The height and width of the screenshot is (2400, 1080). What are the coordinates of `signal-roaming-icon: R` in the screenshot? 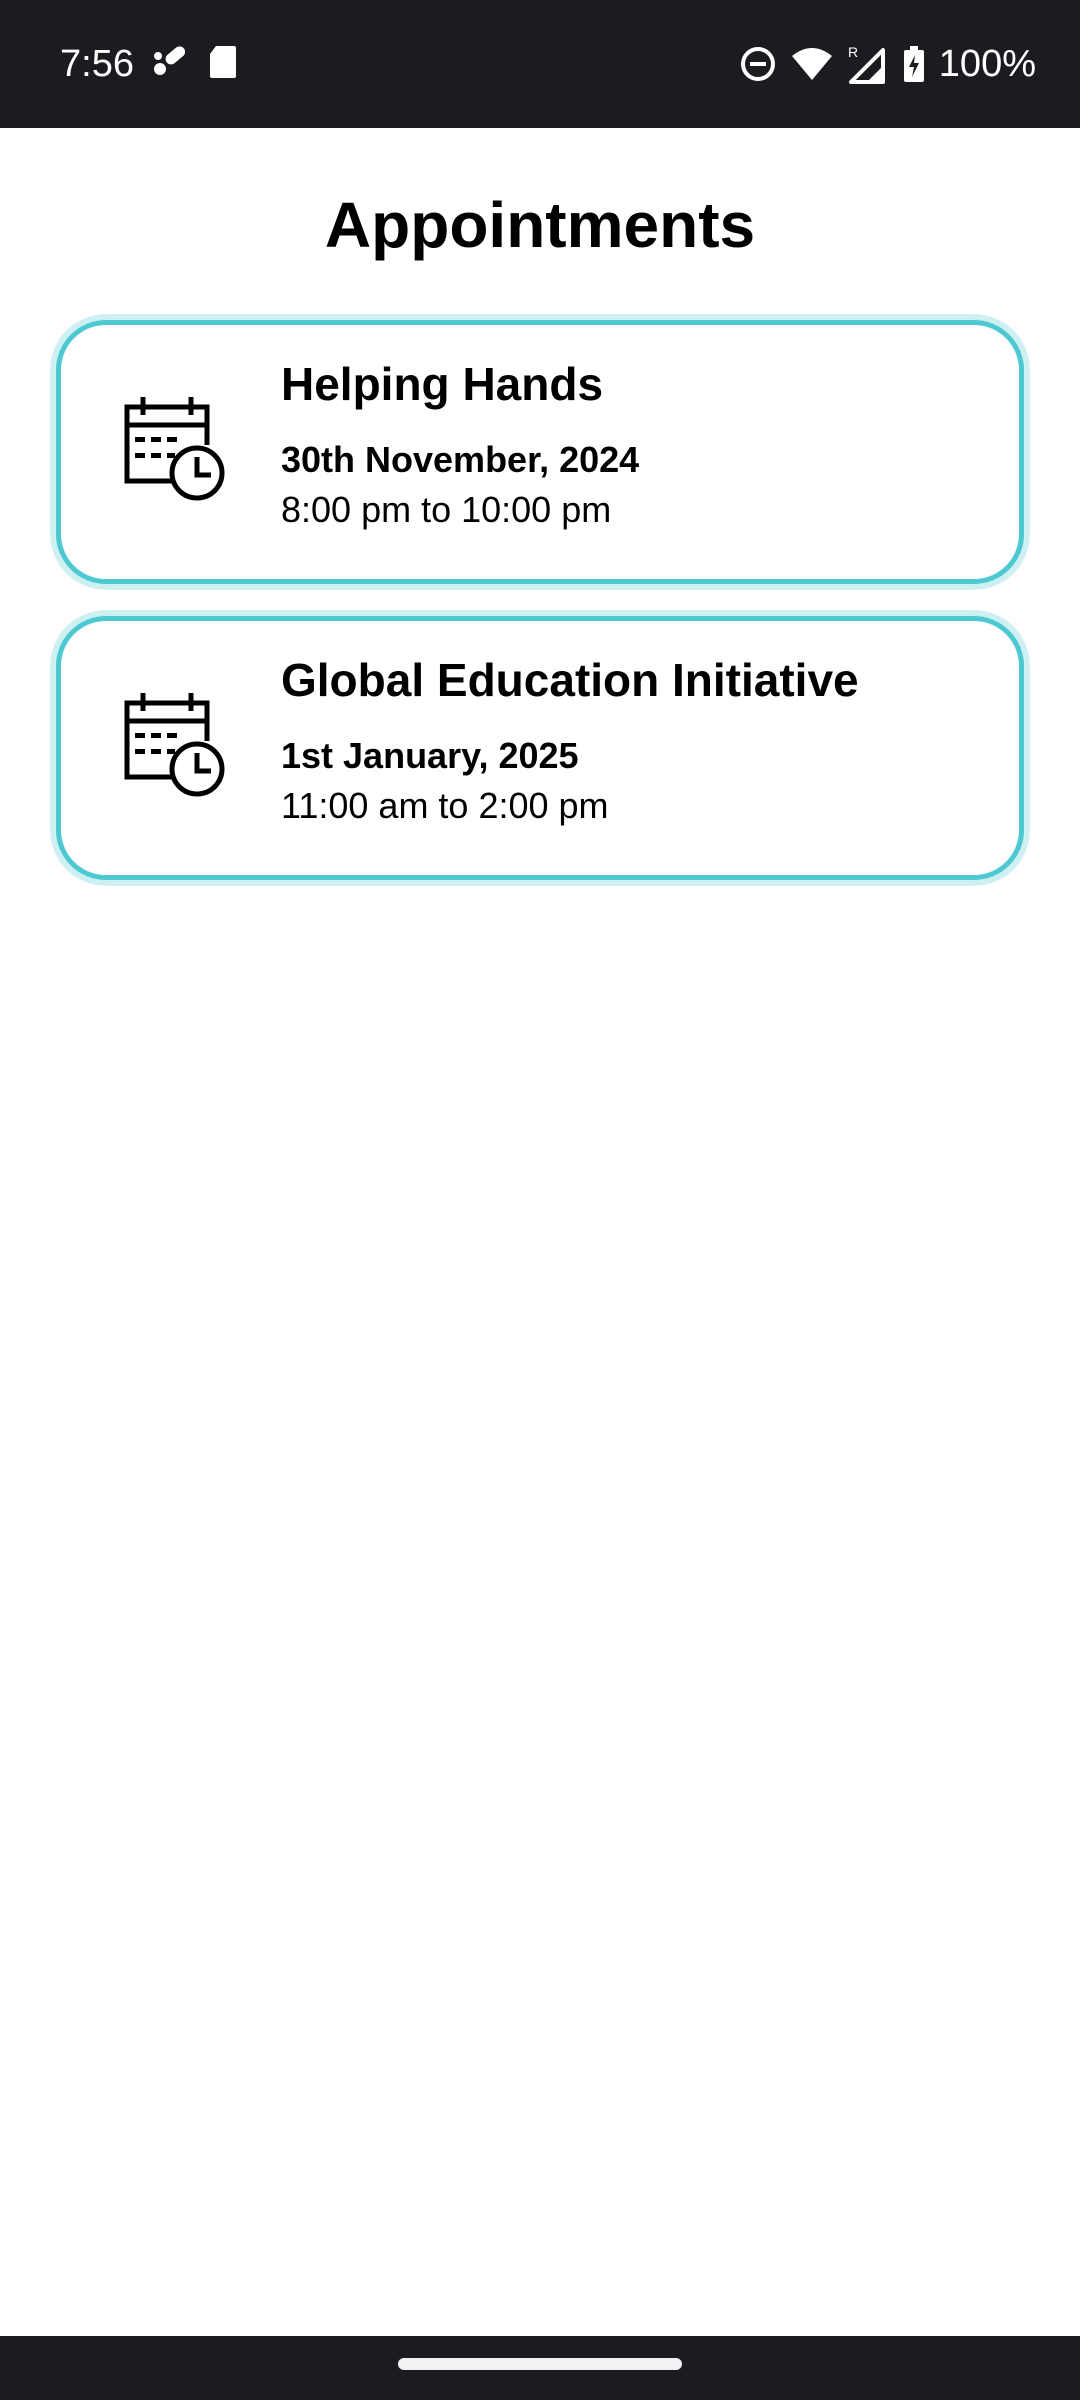 It's located at (866, 64).